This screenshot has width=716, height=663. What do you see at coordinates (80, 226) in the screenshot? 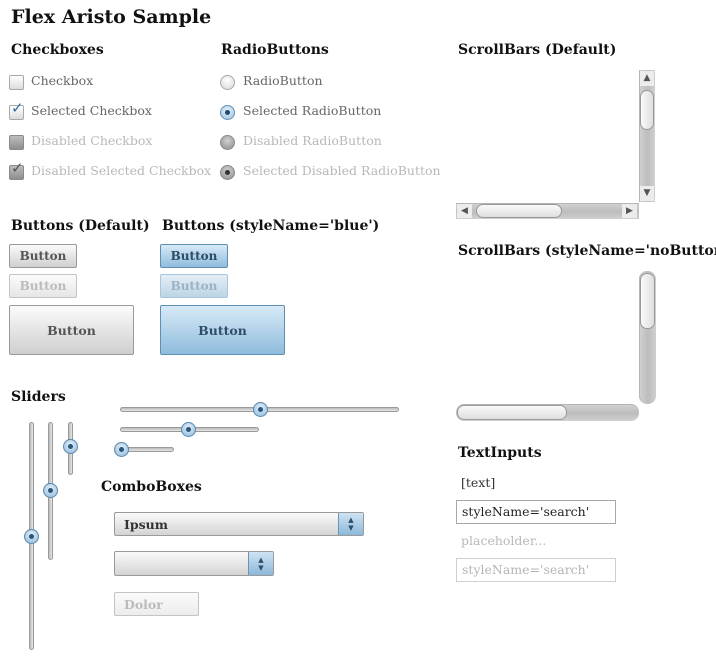
I see `buttons-default-title: Buttons (Default)` at bounding box center [80, 226].